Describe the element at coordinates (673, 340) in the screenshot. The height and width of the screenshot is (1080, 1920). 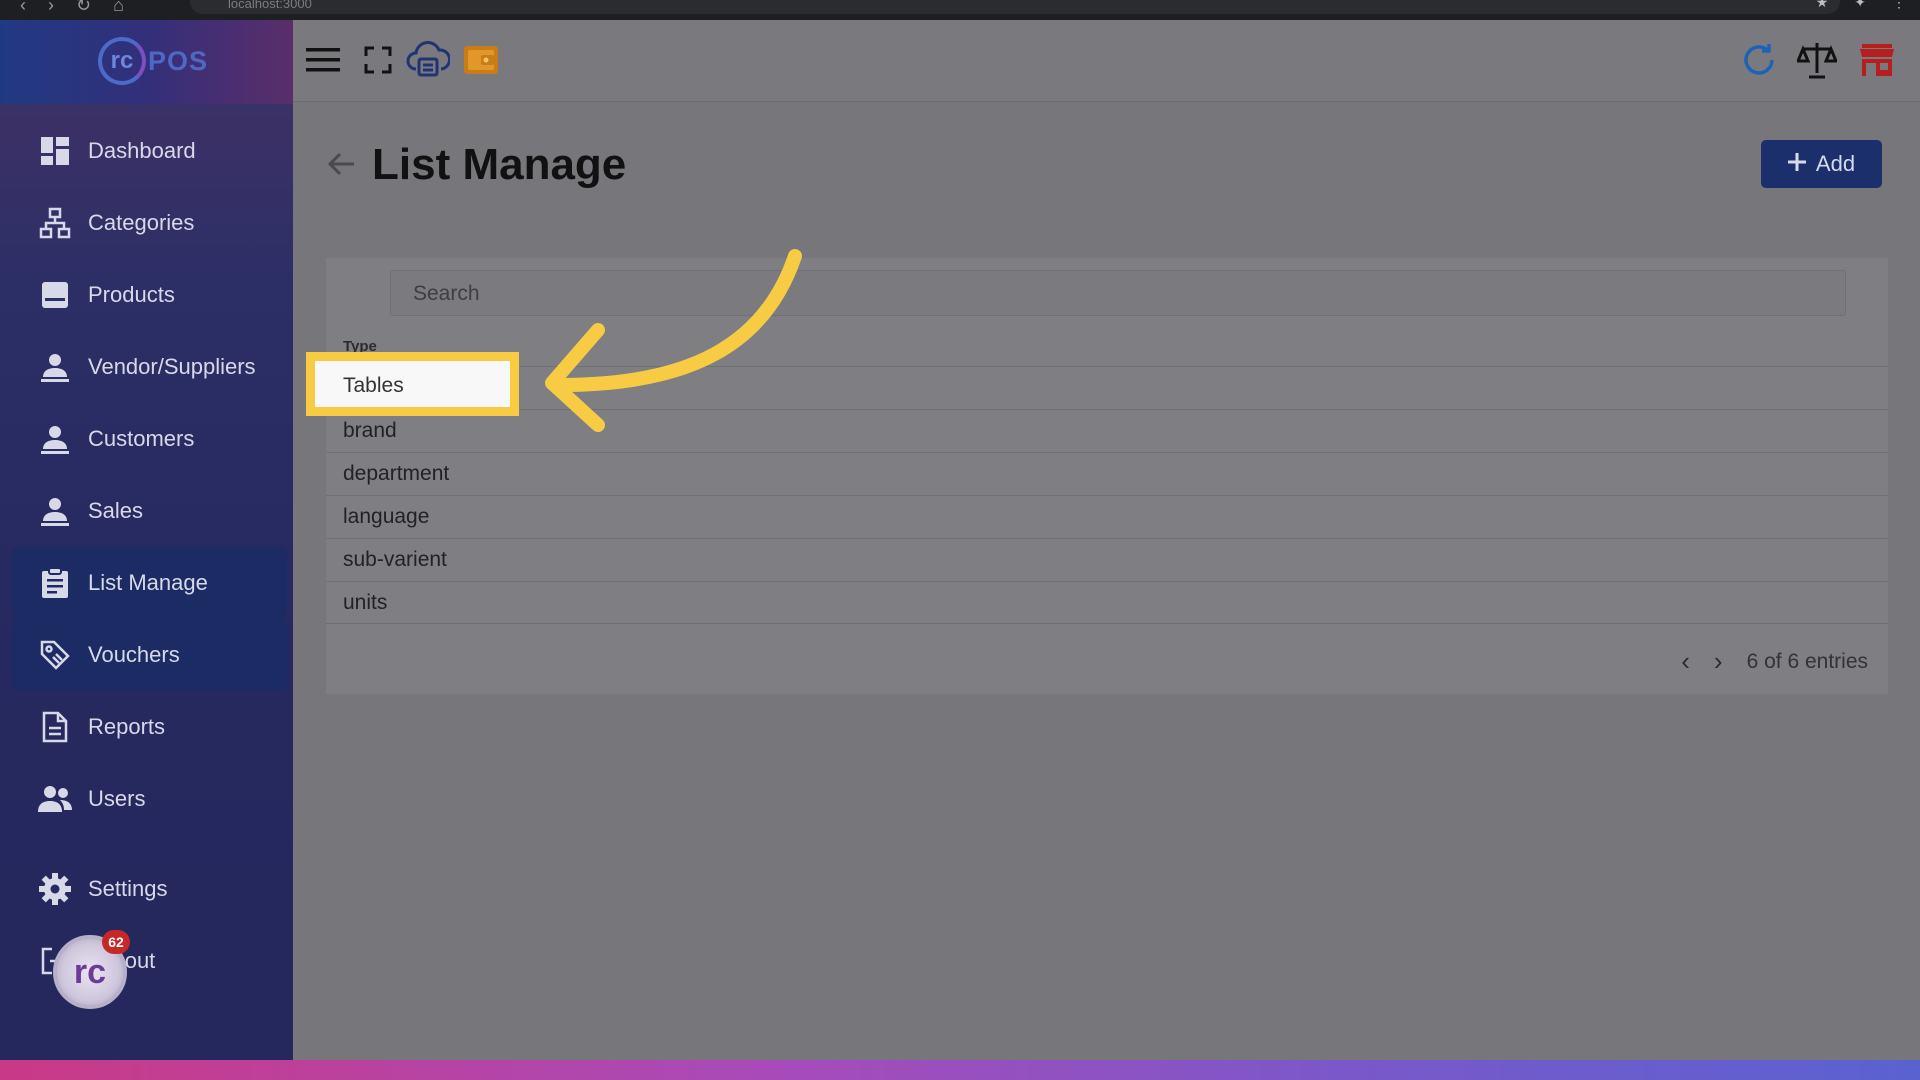
I see `callout-arrow-icon` at that location.